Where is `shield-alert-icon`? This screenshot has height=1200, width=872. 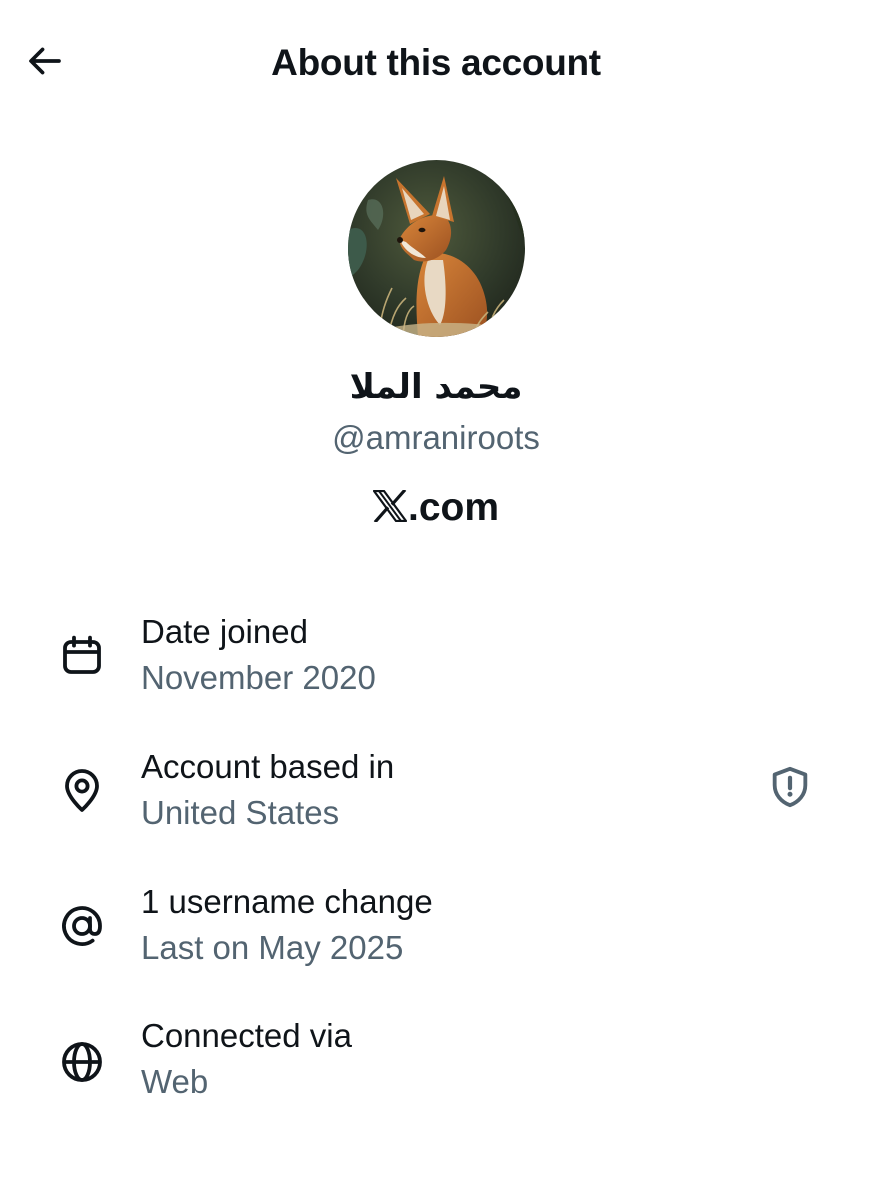
shield-alert-icon is located at coordinates (790, 789).